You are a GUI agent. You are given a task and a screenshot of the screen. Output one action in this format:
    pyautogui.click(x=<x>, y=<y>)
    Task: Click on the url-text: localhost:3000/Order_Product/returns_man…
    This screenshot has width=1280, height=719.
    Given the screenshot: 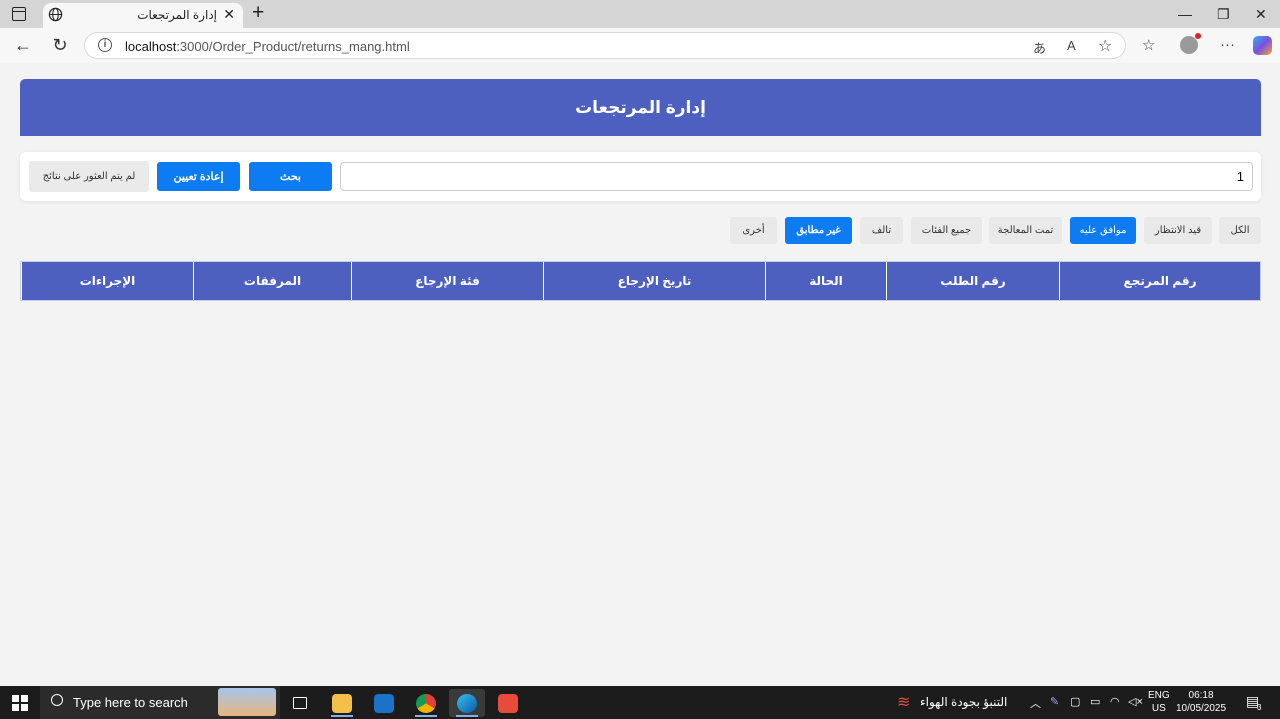 What is the action you would take?
    pyautogui.click(x=267, y=46)
    